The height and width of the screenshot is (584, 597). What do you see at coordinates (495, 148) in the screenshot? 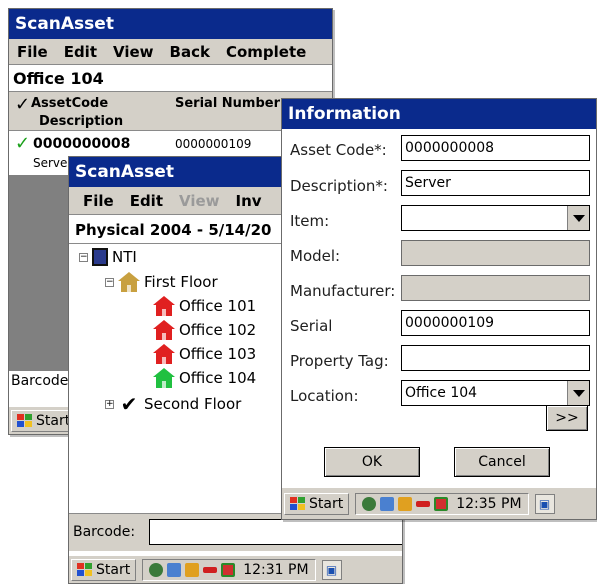
I see `asset-code-input: 0000000008` at bounding box center [495, 148].